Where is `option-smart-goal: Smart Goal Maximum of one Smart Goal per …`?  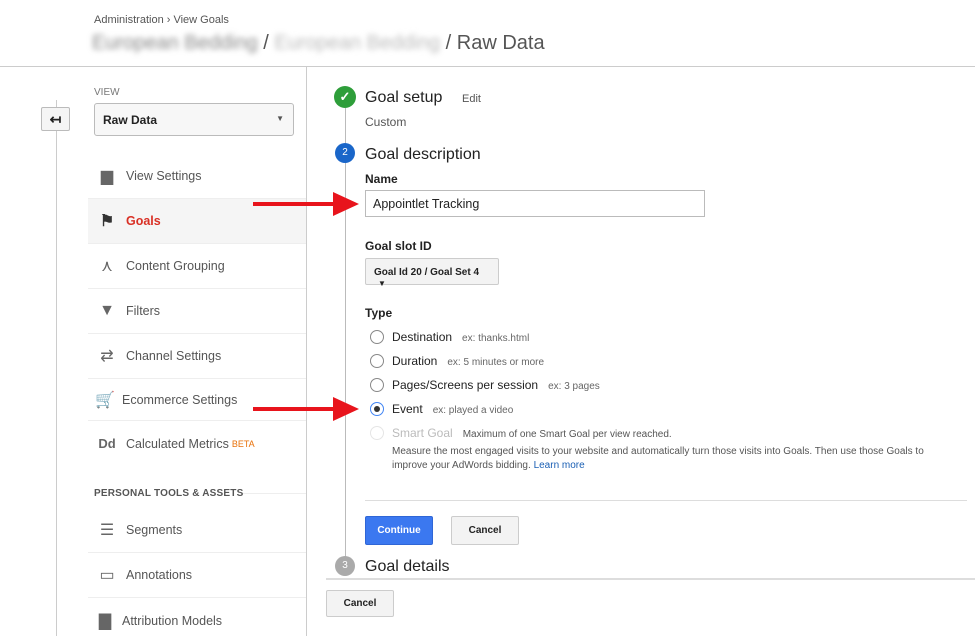
option-smart-goal: Smart Goal Maximum of one Smart Goal per … is located at coordinates (532, 433).